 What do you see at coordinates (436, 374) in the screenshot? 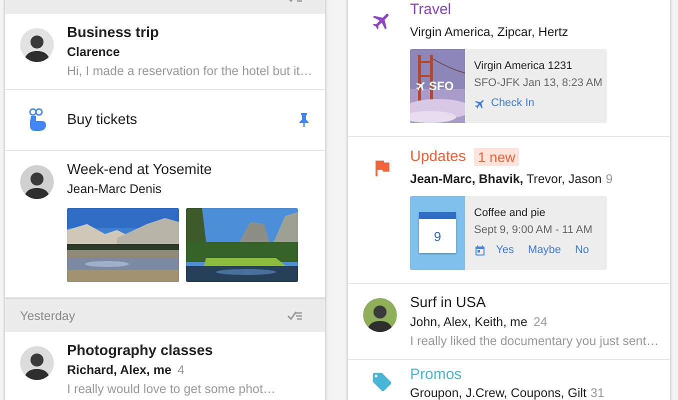
I see `bundle-title: Promos` at bounding box center [436, 374].